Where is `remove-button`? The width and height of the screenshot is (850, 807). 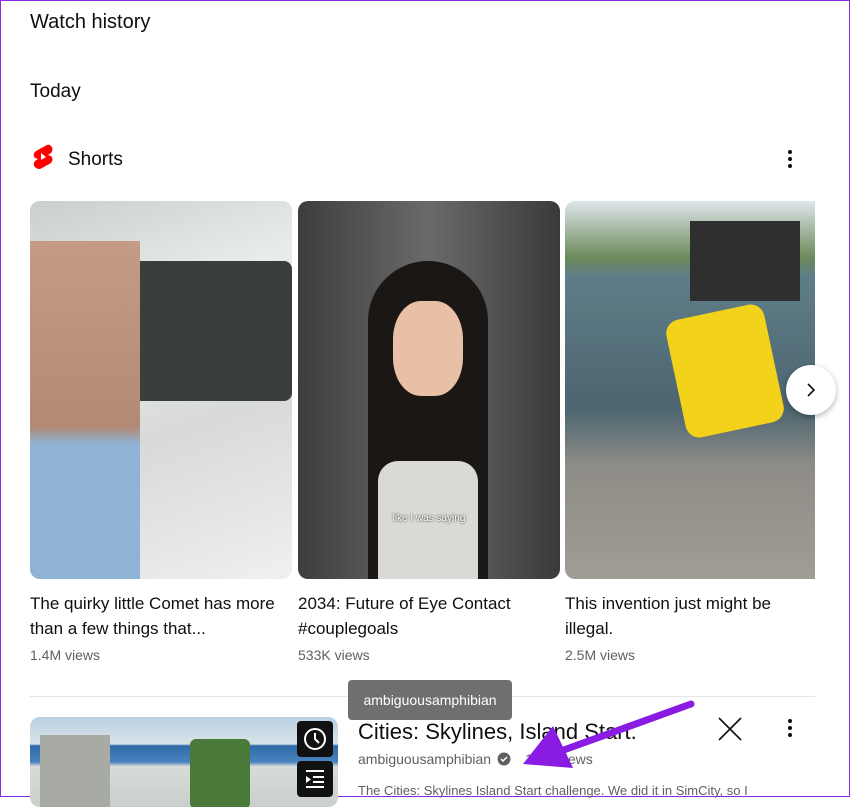
remove-button is located at coordinates (730, 729).